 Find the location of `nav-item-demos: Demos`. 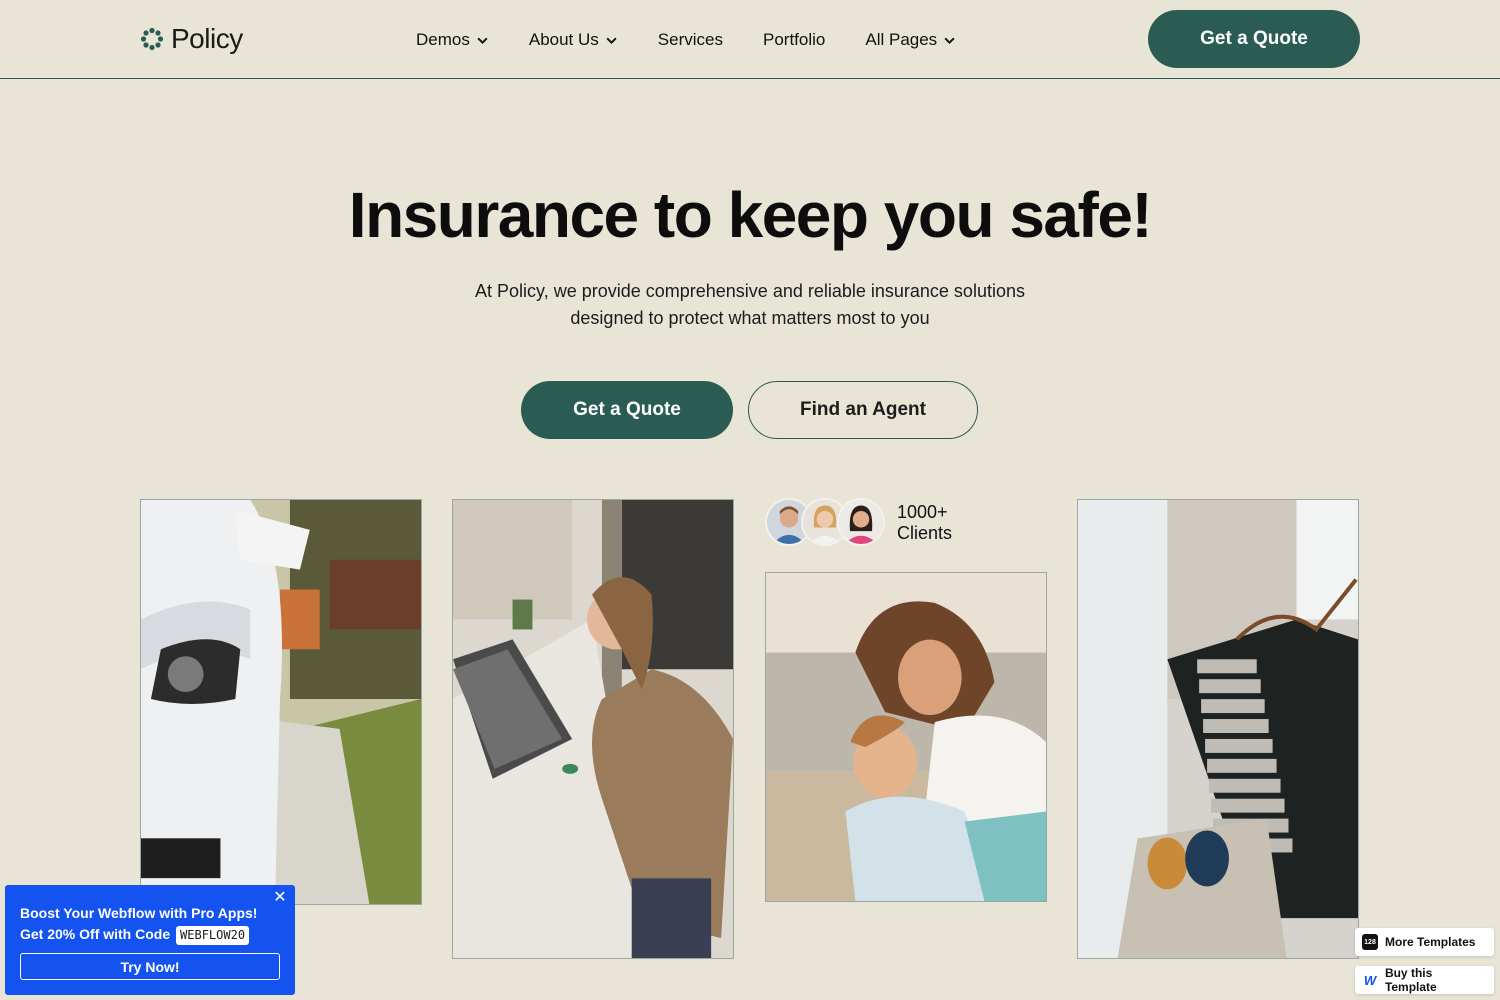

nav-item-demos: Demos is located at coordinates (452, 40).